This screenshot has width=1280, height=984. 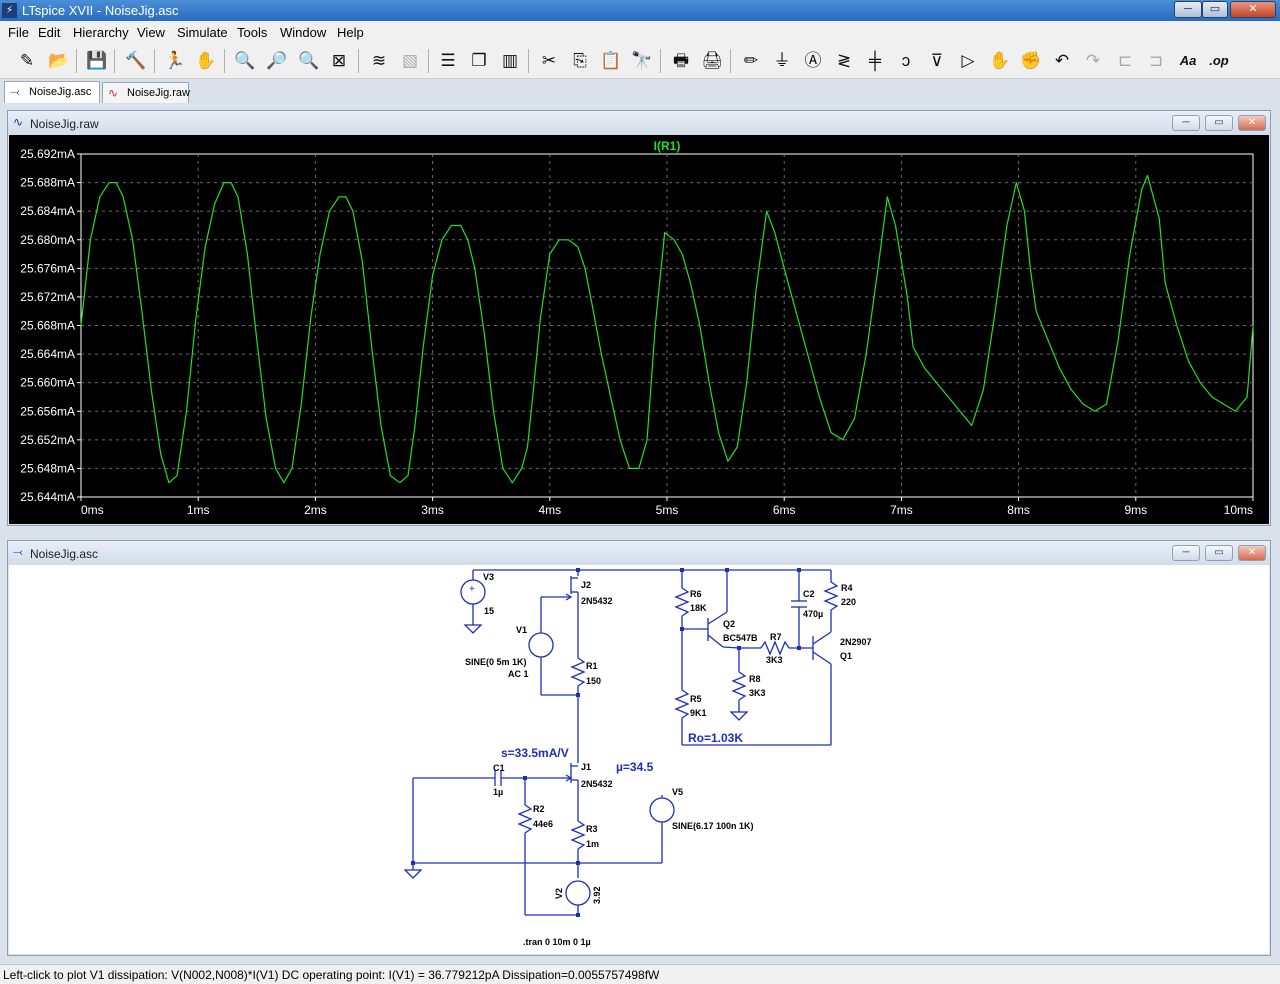 What do you see at coordinates (712, 61) in the screenshot?
I see `print-setup-icon: 🖨` at bounding box center [712, 61].